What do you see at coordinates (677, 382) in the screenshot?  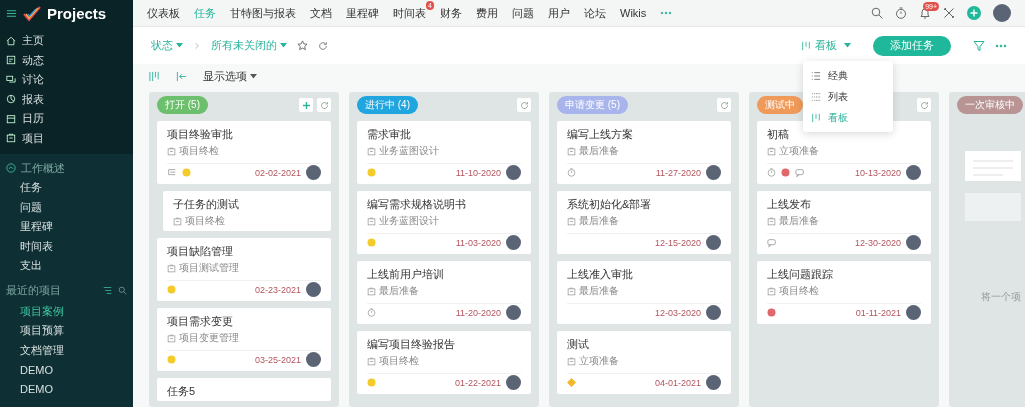 I see `due-date: 04-01-2021` at bounding box center [677, 382].